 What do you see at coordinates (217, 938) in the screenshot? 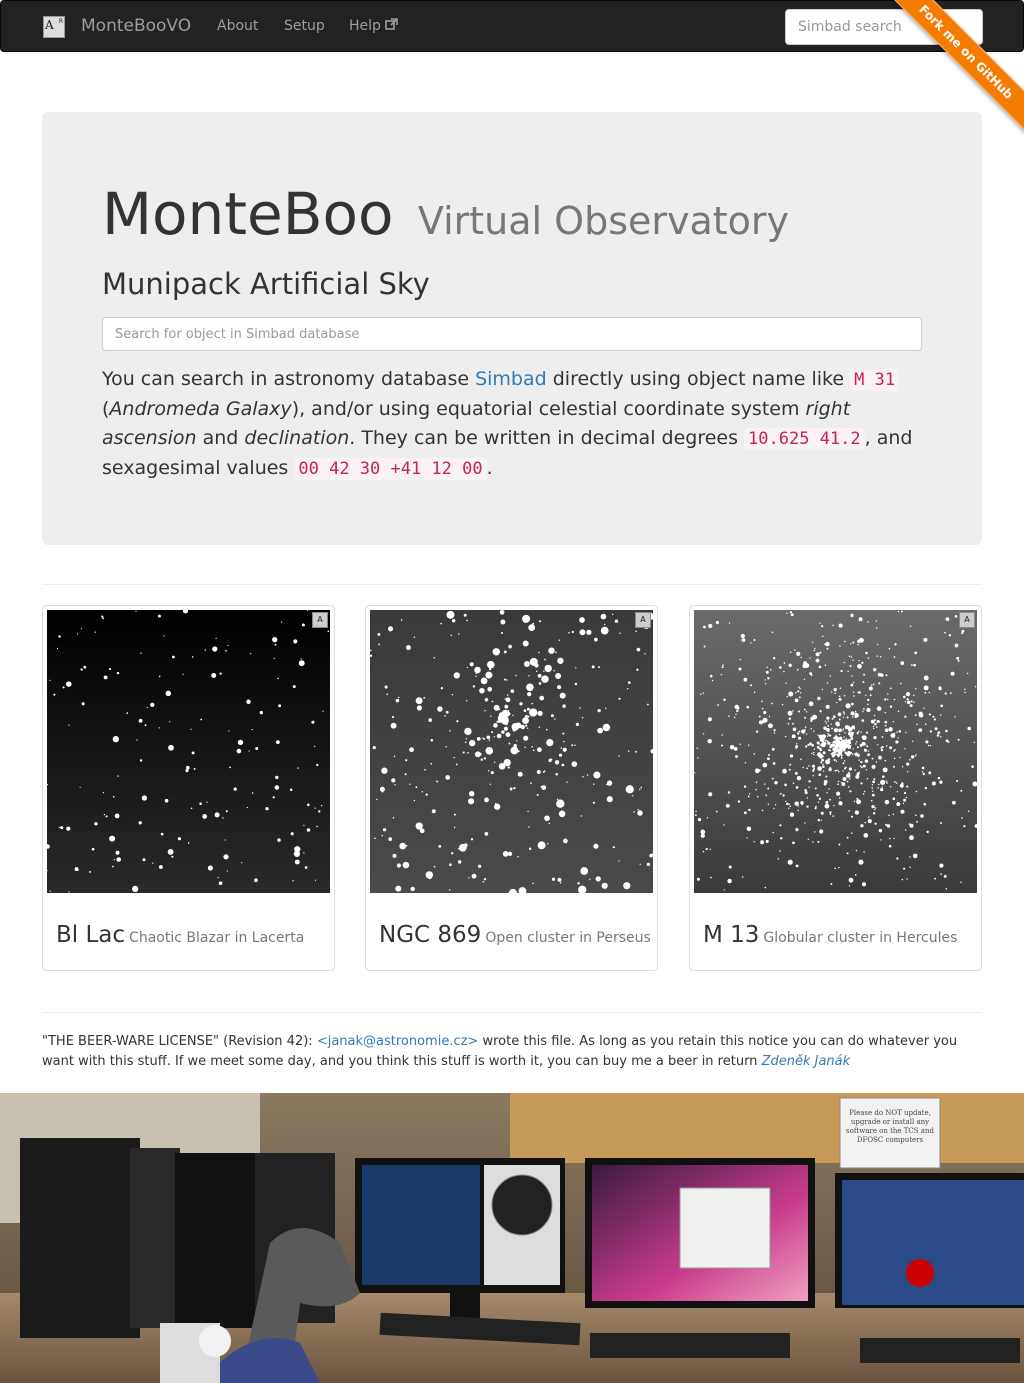
I see `object-description: Chaotic Blazar in Lacerta` at bounding box center [217, 938].